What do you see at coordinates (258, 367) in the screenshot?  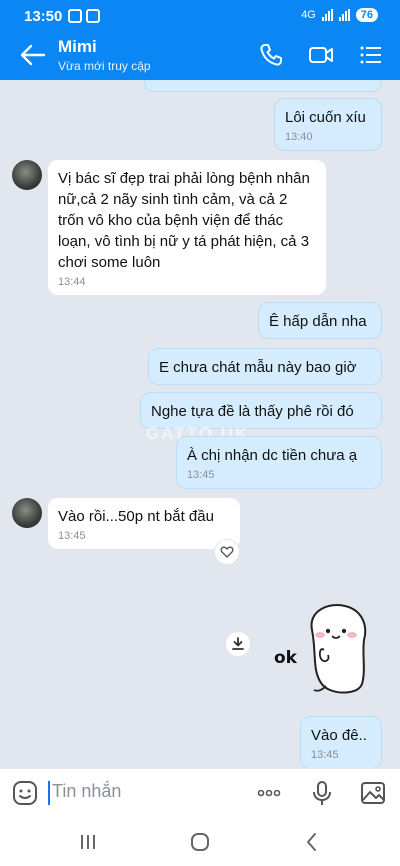 I see `message-text: E chưa chát mẫu này bao giờ` at bounding box center [258, 367].